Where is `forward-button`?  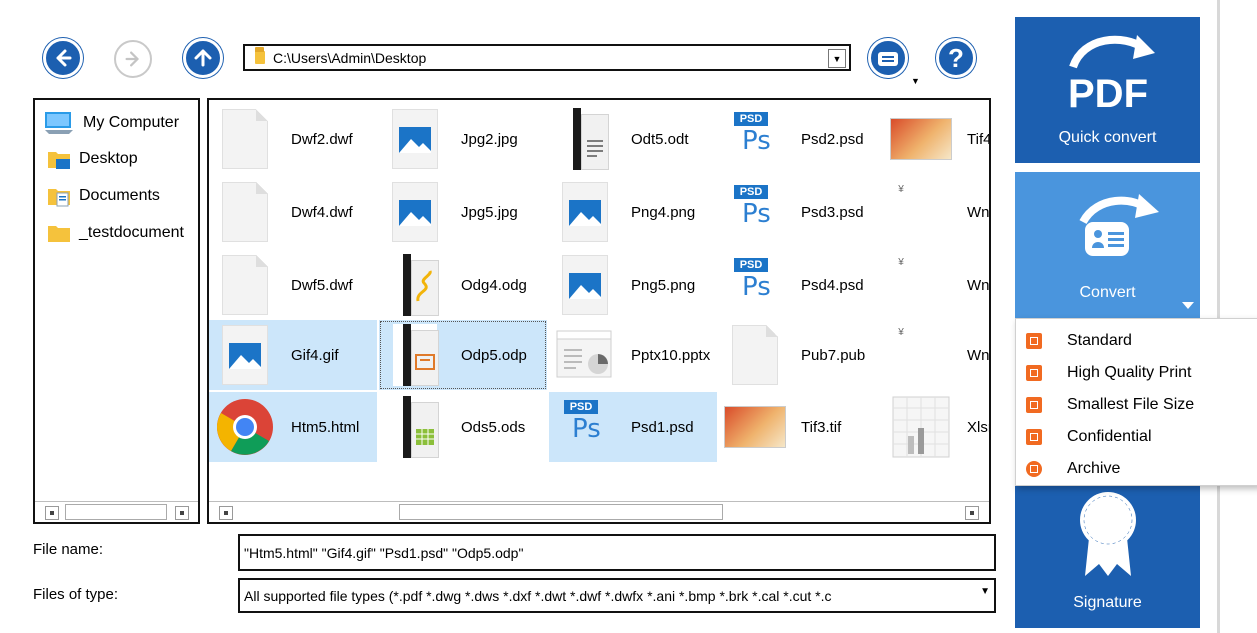
forward-button is located at coordinates (133, 59).